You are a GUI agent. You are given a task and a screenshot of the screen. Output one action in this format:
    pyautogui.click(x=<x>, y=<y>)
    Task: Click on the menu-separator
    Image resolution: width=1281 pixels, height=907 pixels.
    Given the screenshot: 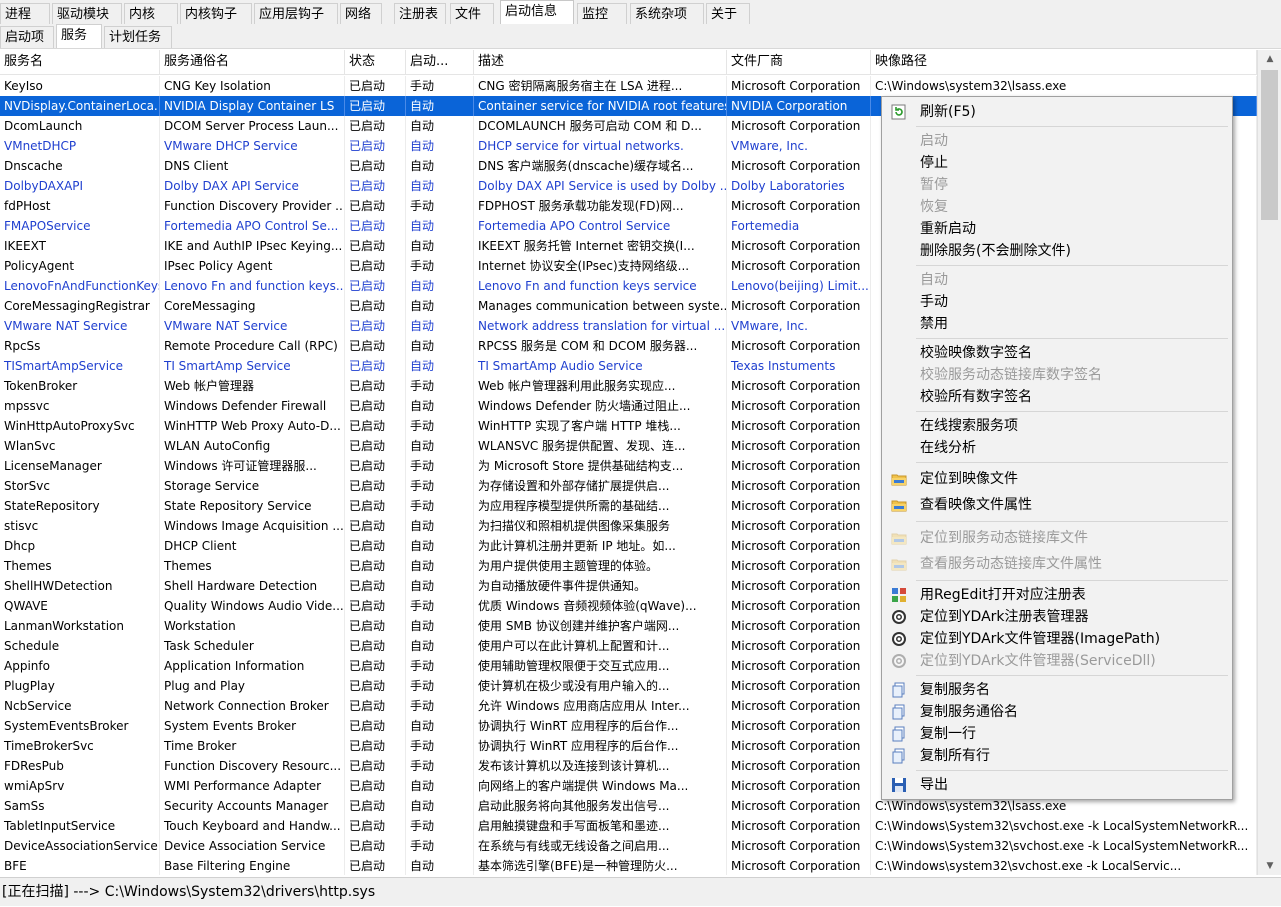 What is the action you would take?
    pyautogui.click(x=1072, y=338)
    